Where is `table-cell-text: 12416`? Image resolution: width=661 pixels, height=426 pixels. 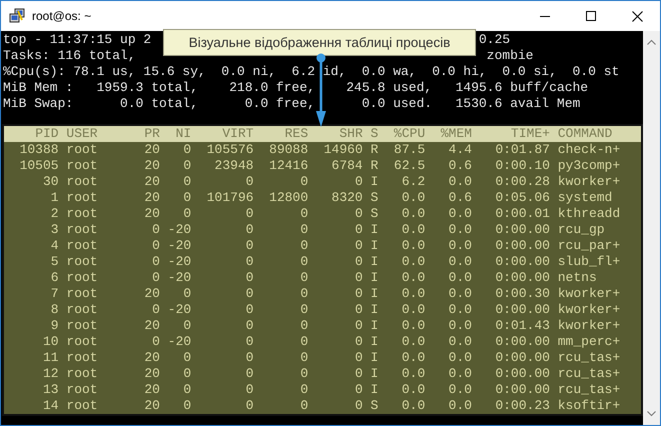
table-cell-text: 12416 is located at coordinates (288, 166).